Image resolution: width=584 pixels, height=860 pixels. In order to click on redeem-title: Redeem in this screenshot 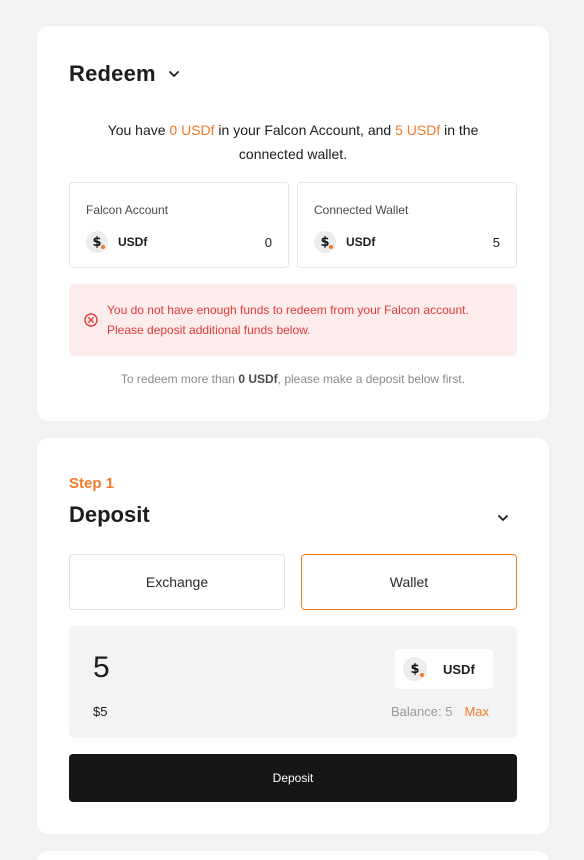, I will do `click(112, 73)`.